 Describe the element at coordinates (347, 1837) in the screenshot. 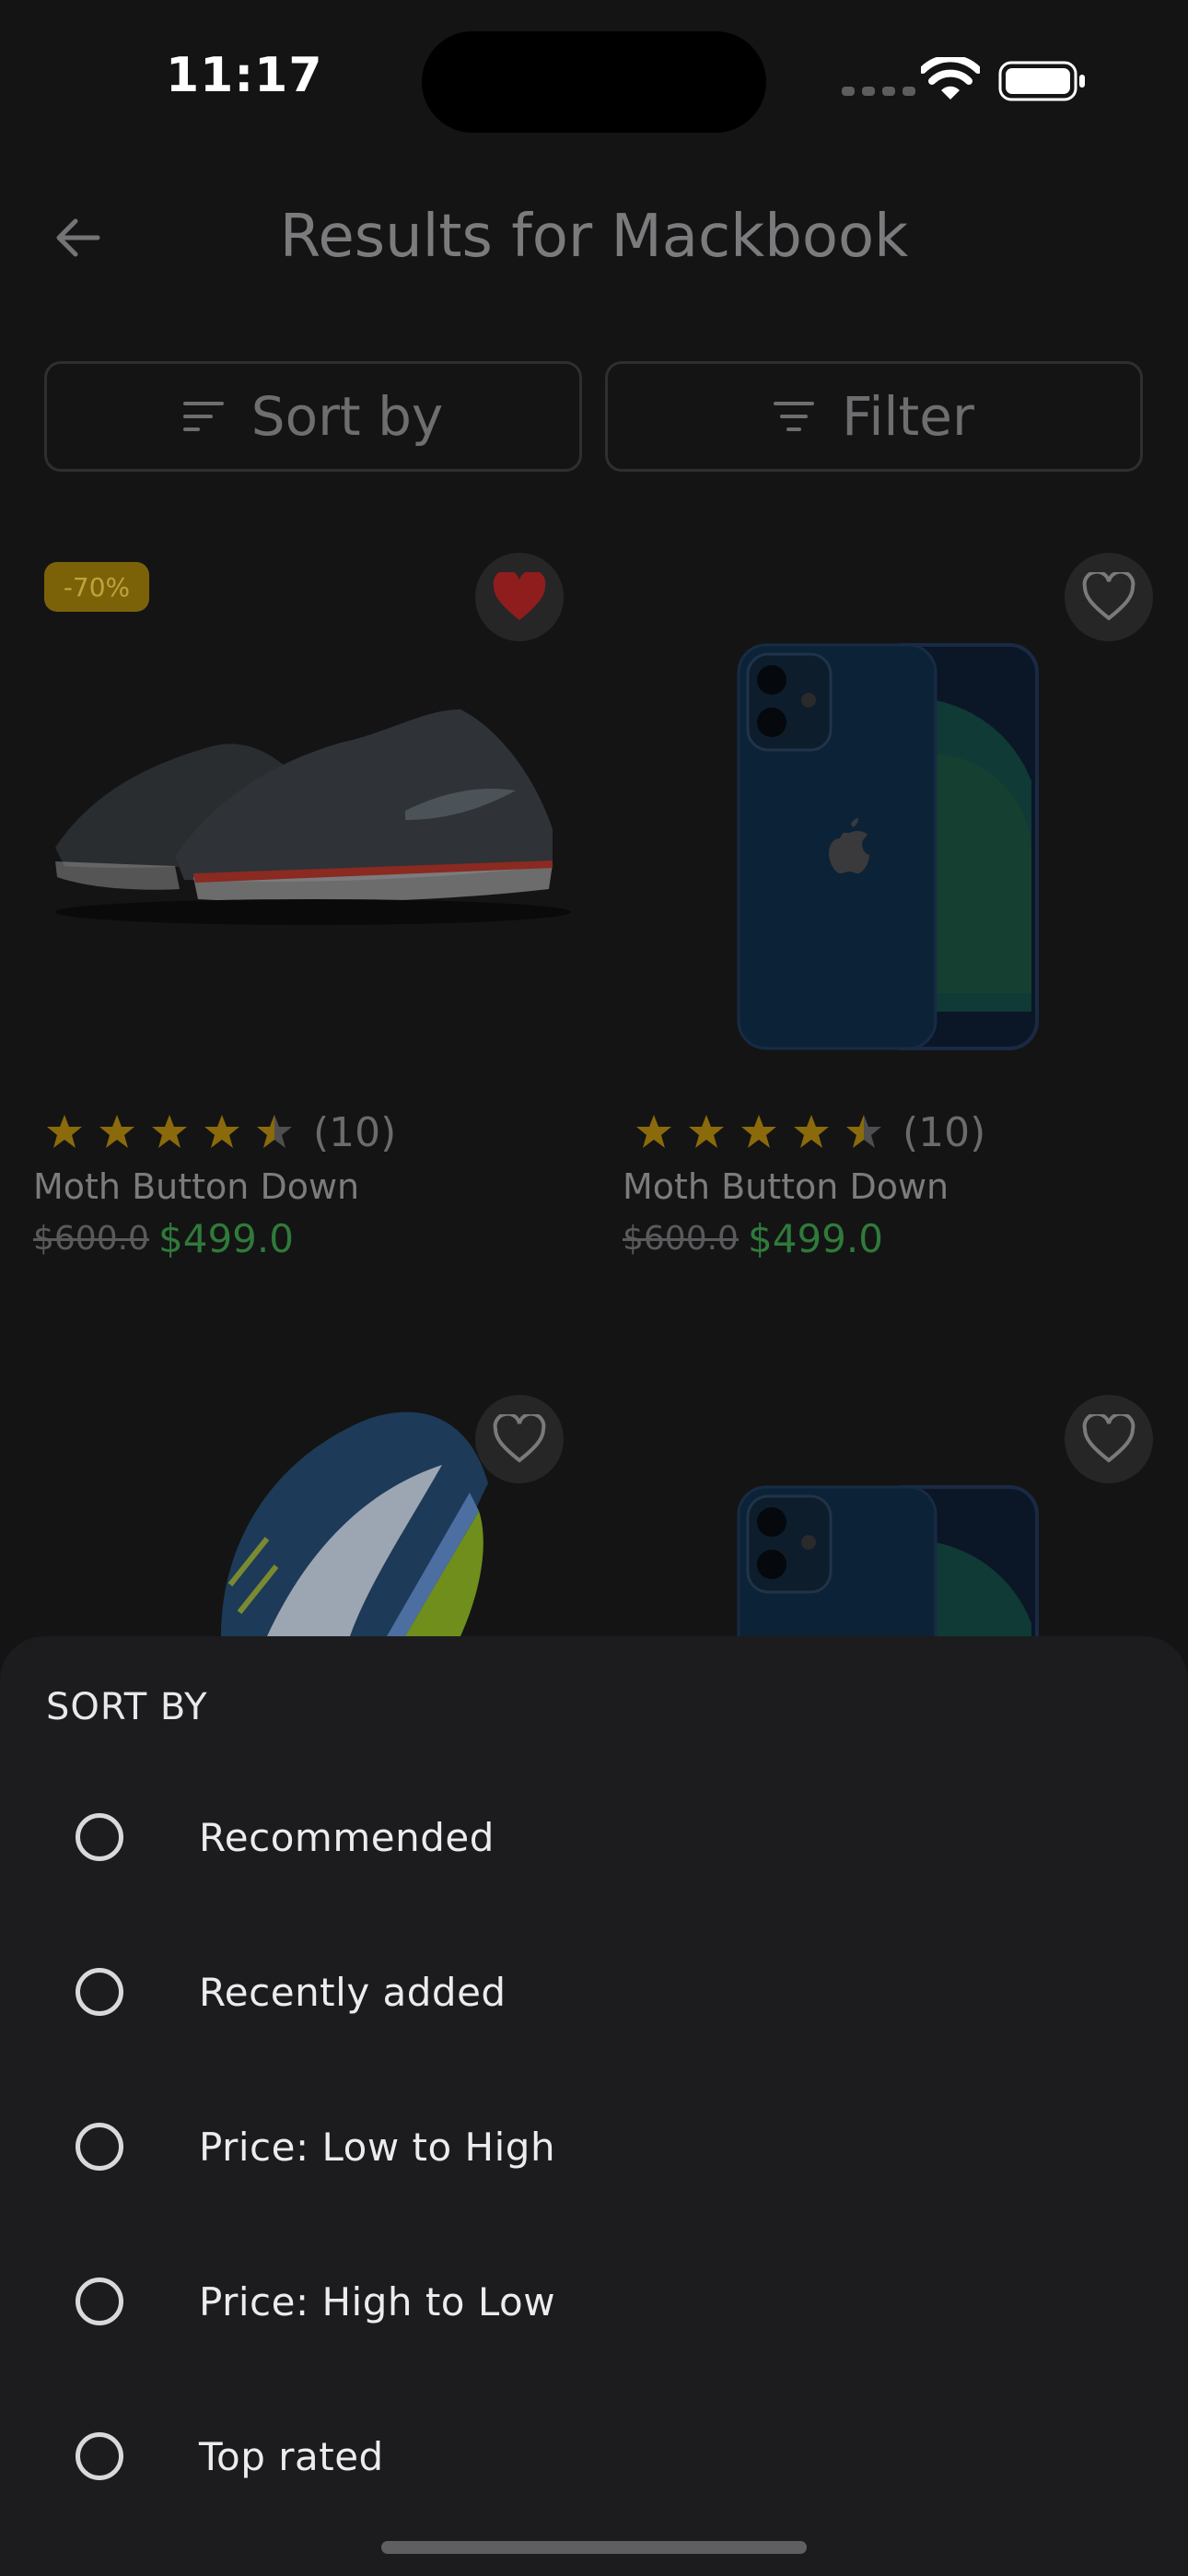

I see `sort-option-label: Recommended` at that location.